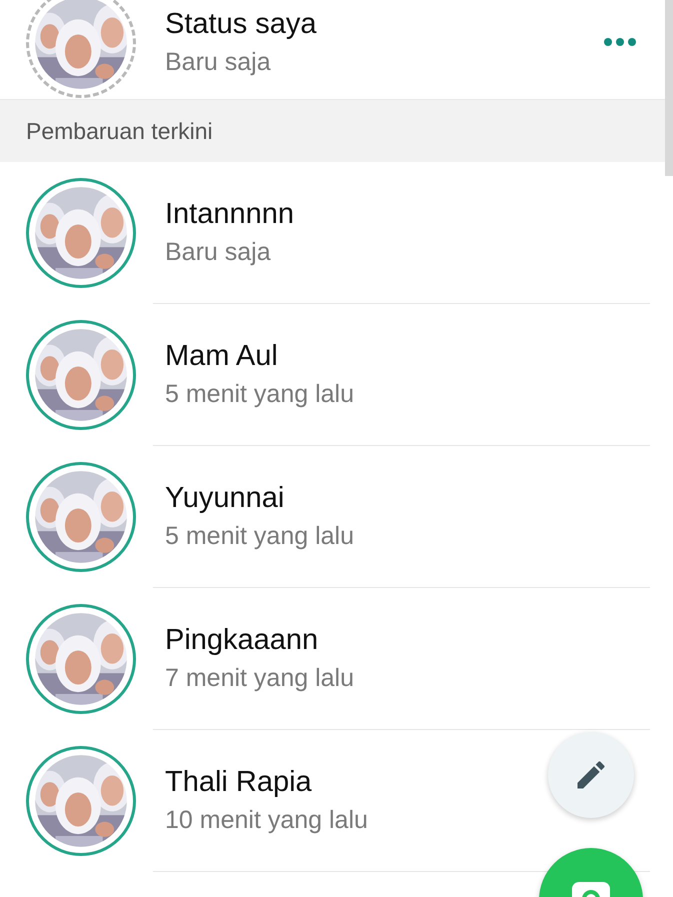 The image size is (673, 897). What do you see at coordinates (259, 678) in the screenshot?
I see `status-time: 7 menit yang lalu` at bounding box center [259, 678].